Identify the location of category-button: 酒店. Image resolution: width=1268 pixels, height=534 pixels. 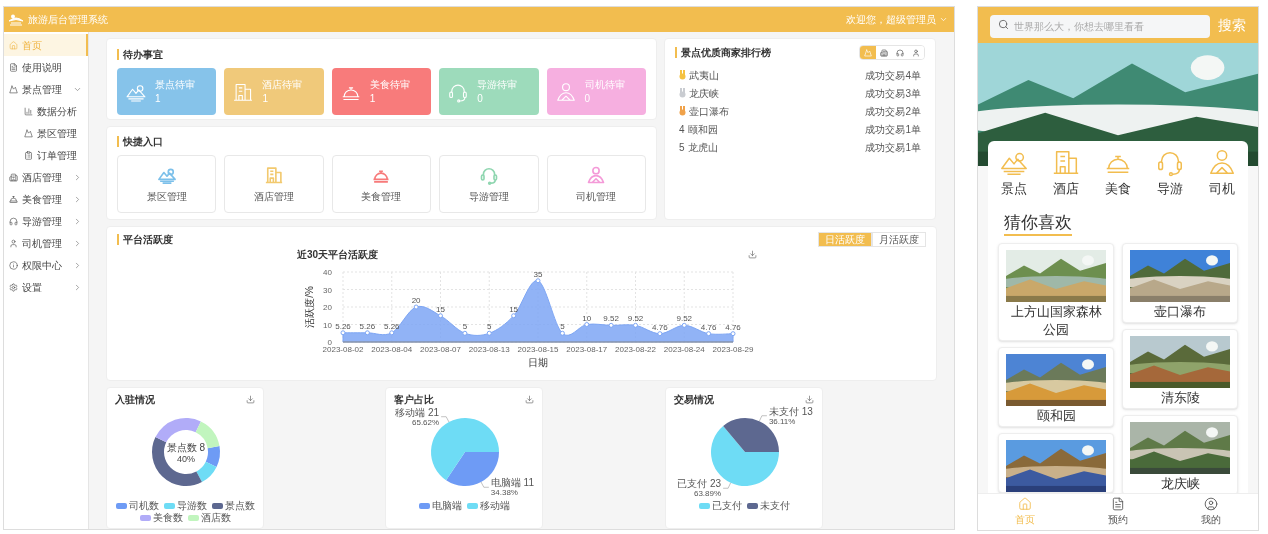
(1066, 173).